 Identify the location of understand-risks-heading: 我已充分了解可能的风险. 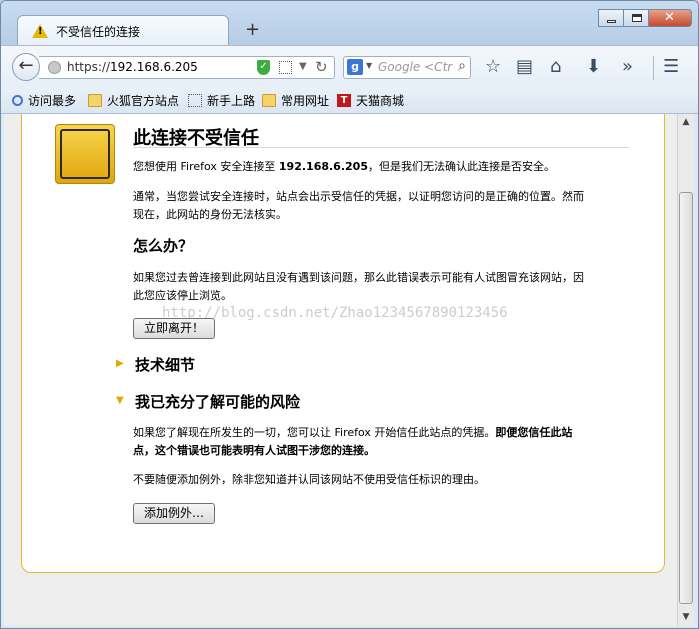
(217, 401).